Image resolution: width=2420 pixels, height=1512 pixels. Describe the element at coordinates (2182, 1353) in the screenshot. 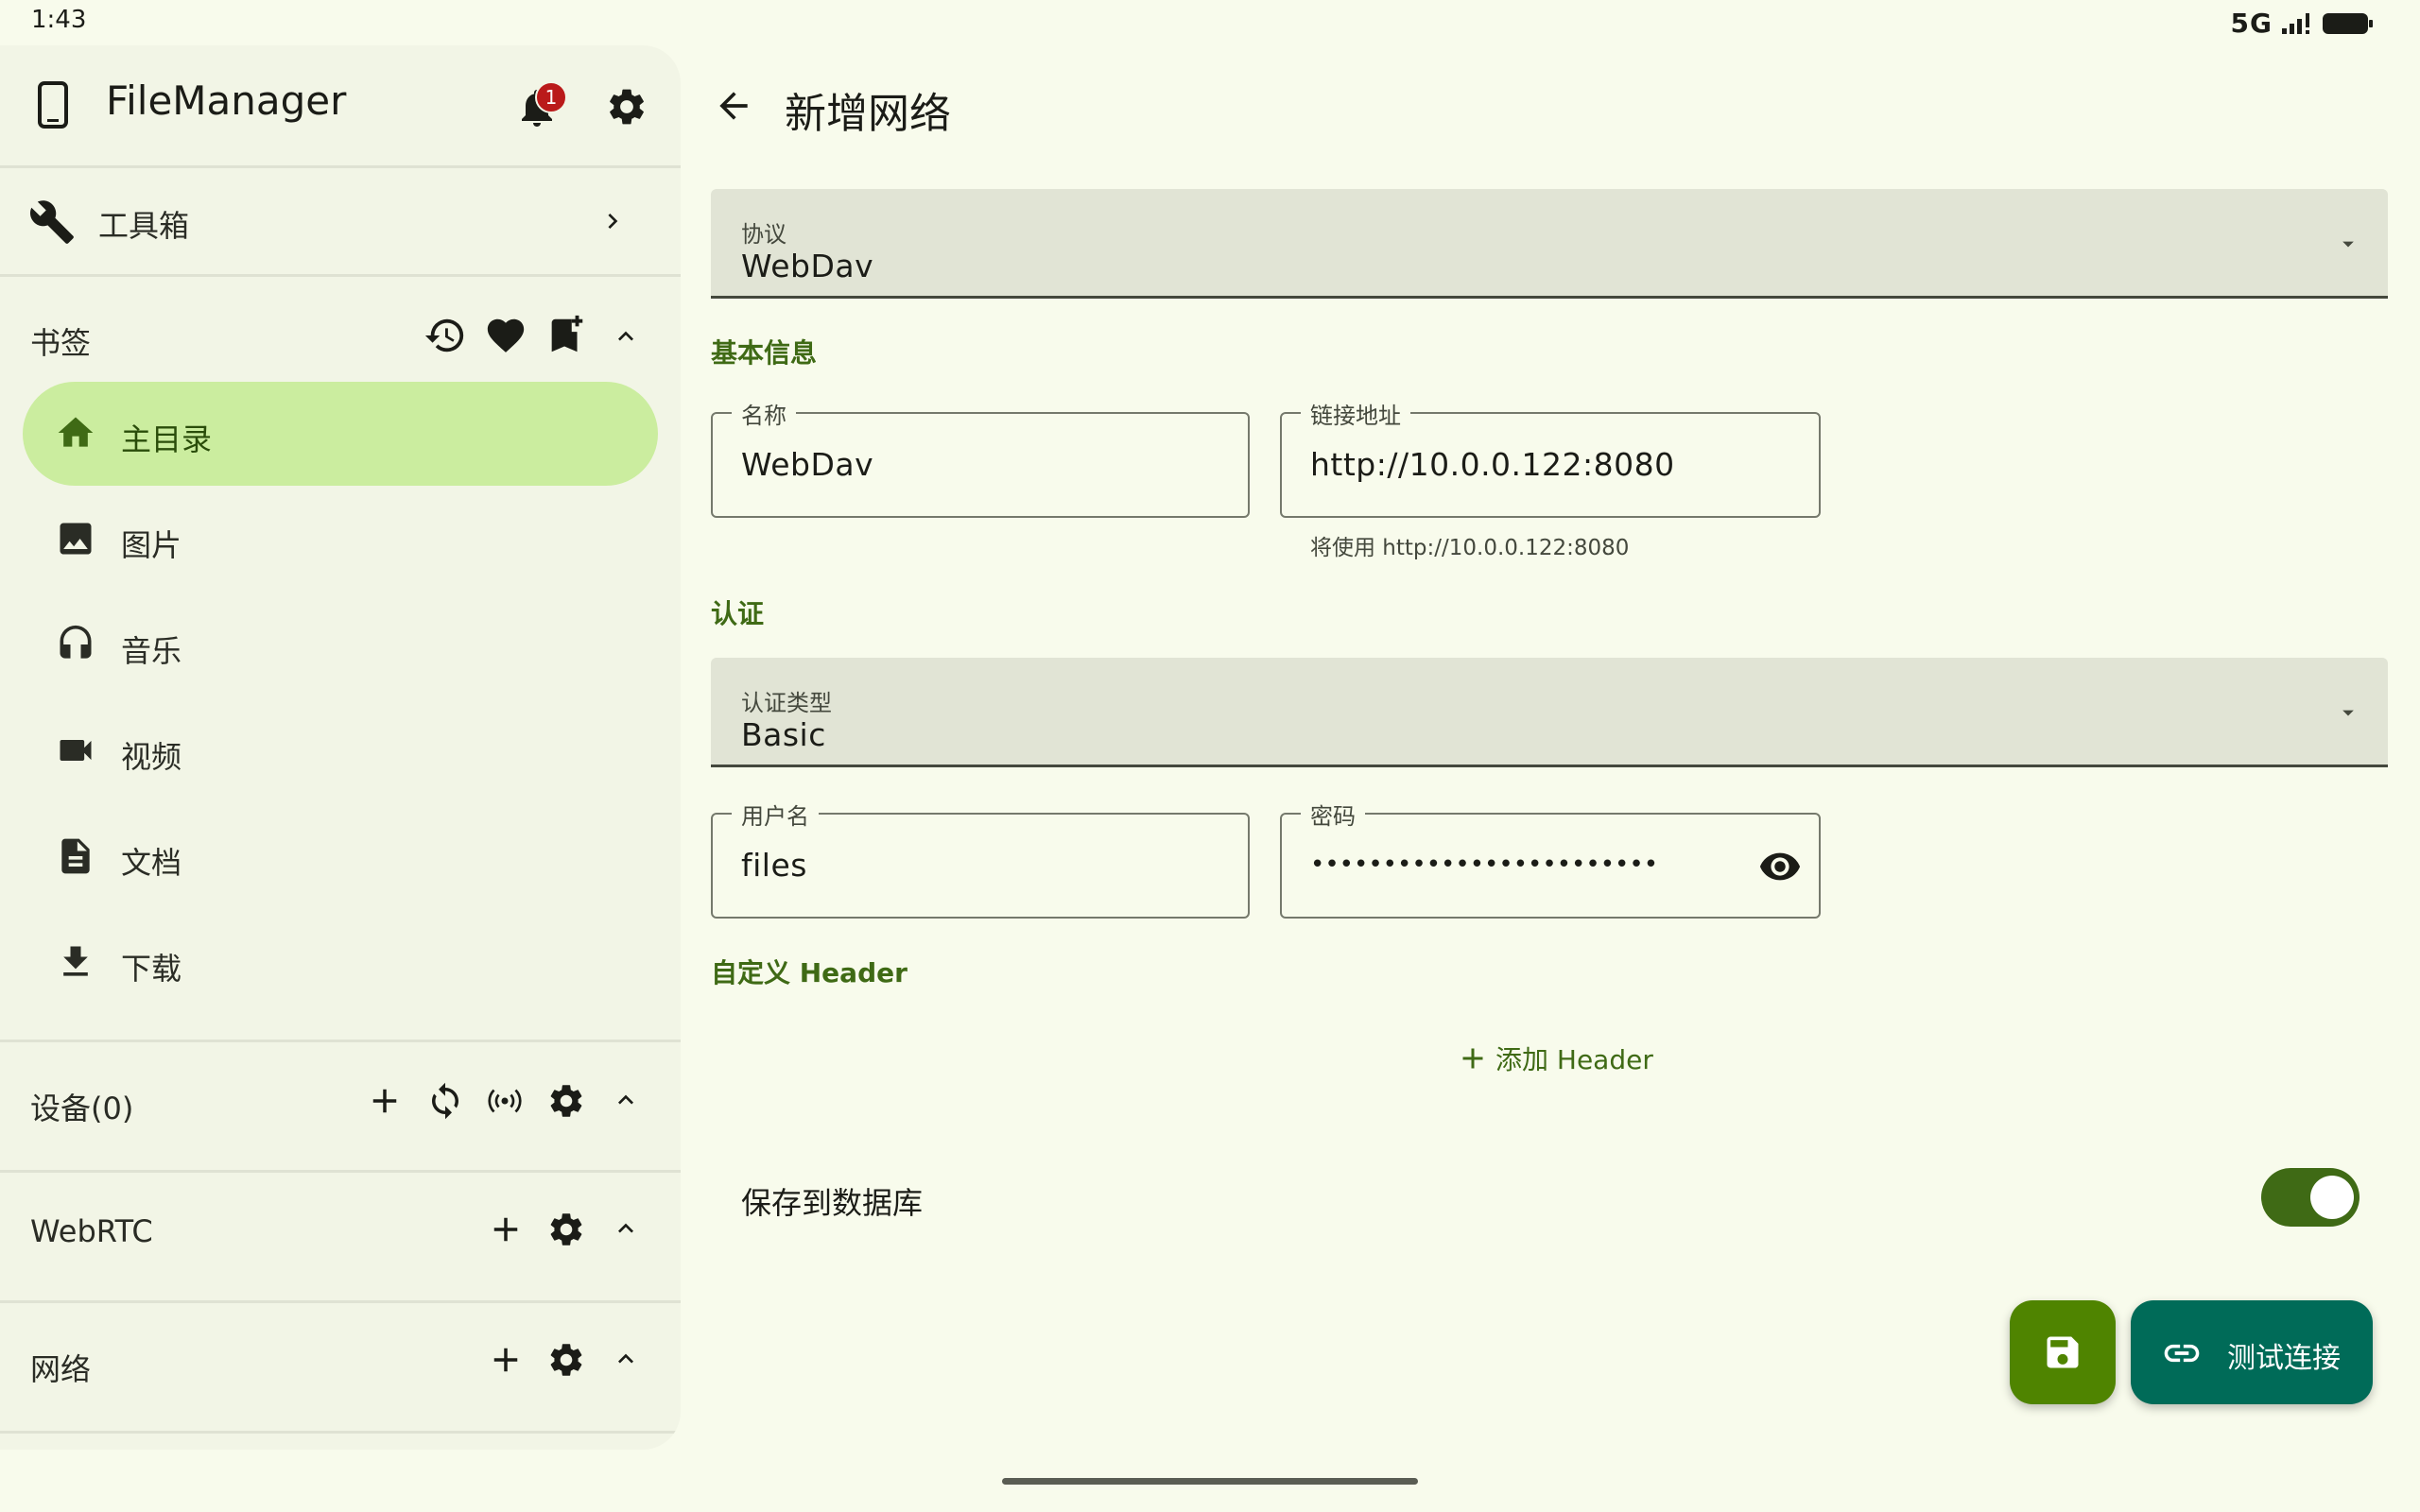

I see `link-icon` at that location.